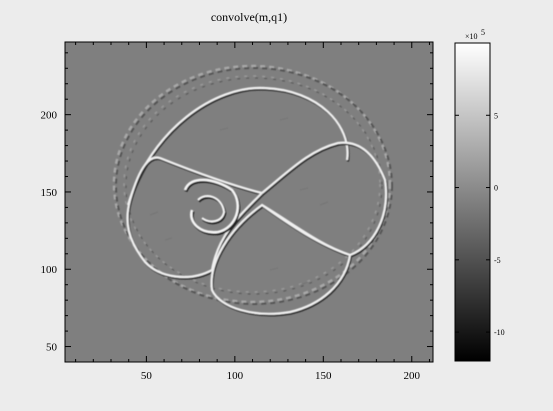  What do you see at coordinates (52, 348) in the screenshot?
I see `y-tick-label: 50` at bounding box center [52, 348].